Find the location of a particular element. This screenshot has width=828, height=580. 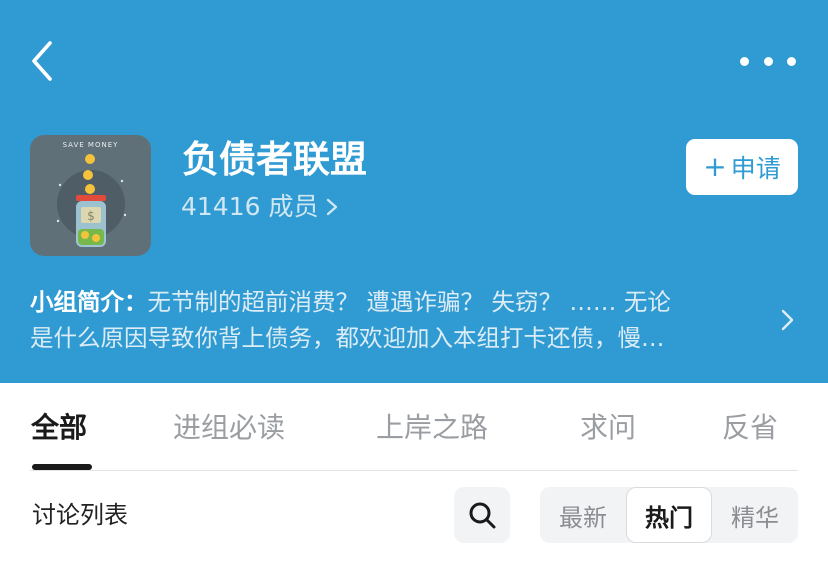

join-request-button: + 申请 is located at coordinates (742, 167).